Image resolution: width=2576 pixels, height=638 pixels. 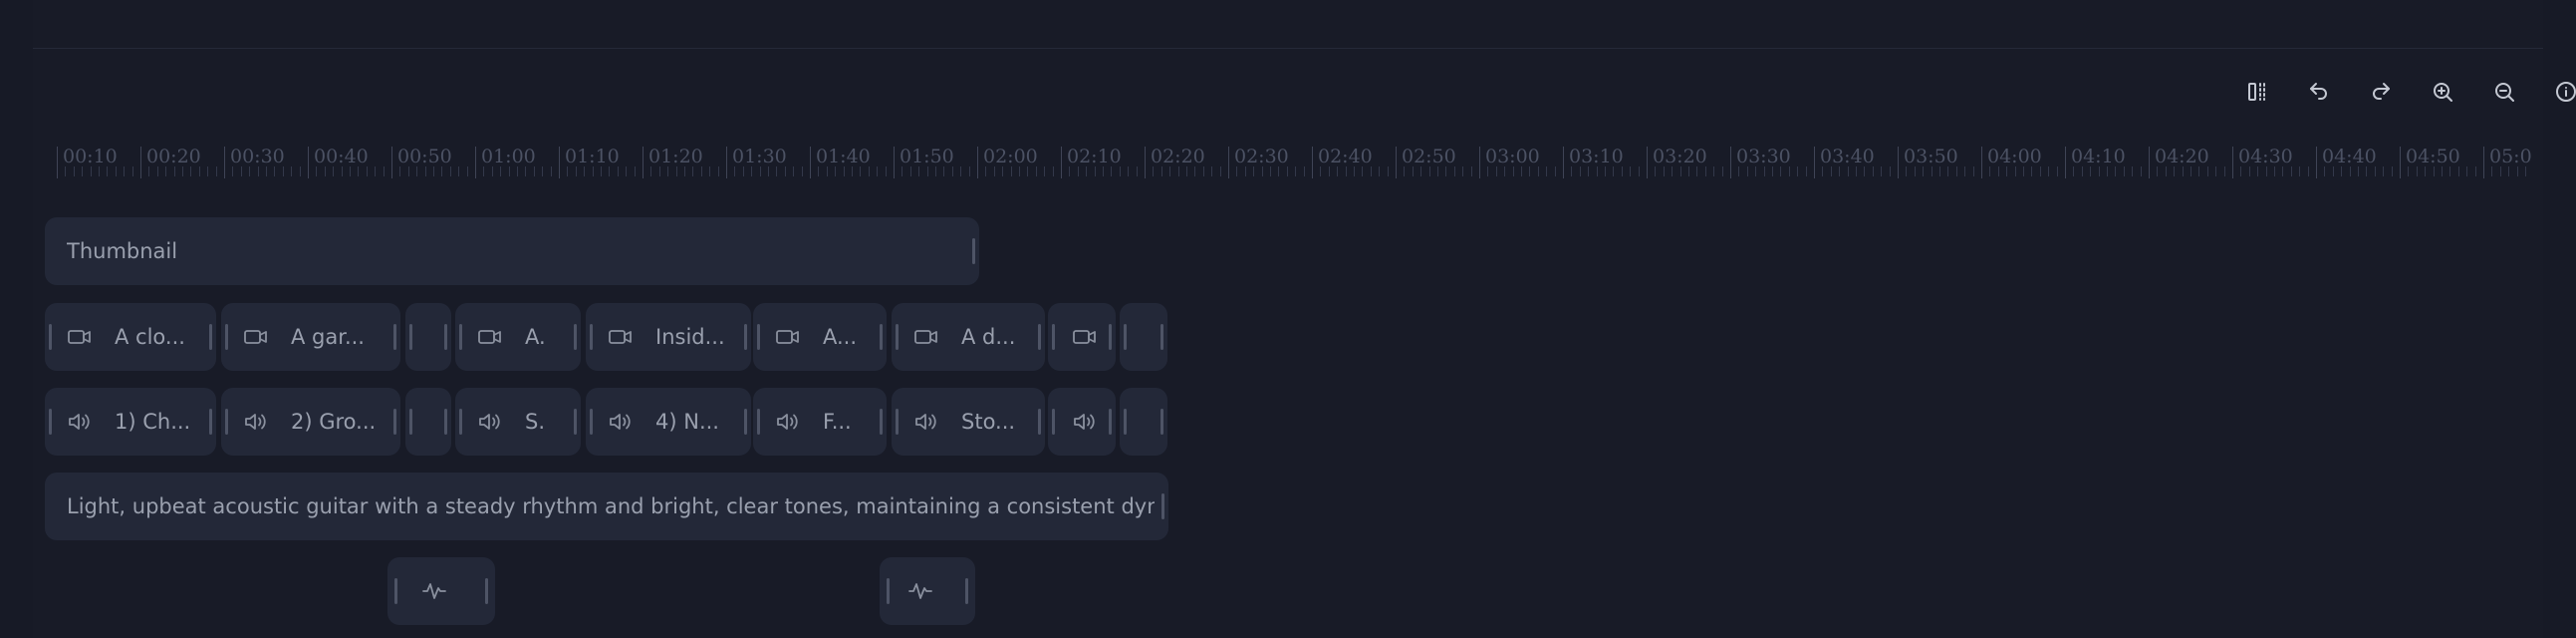 I want to click on ruler-time-label: 04:50, so click(x=2433, y=156).